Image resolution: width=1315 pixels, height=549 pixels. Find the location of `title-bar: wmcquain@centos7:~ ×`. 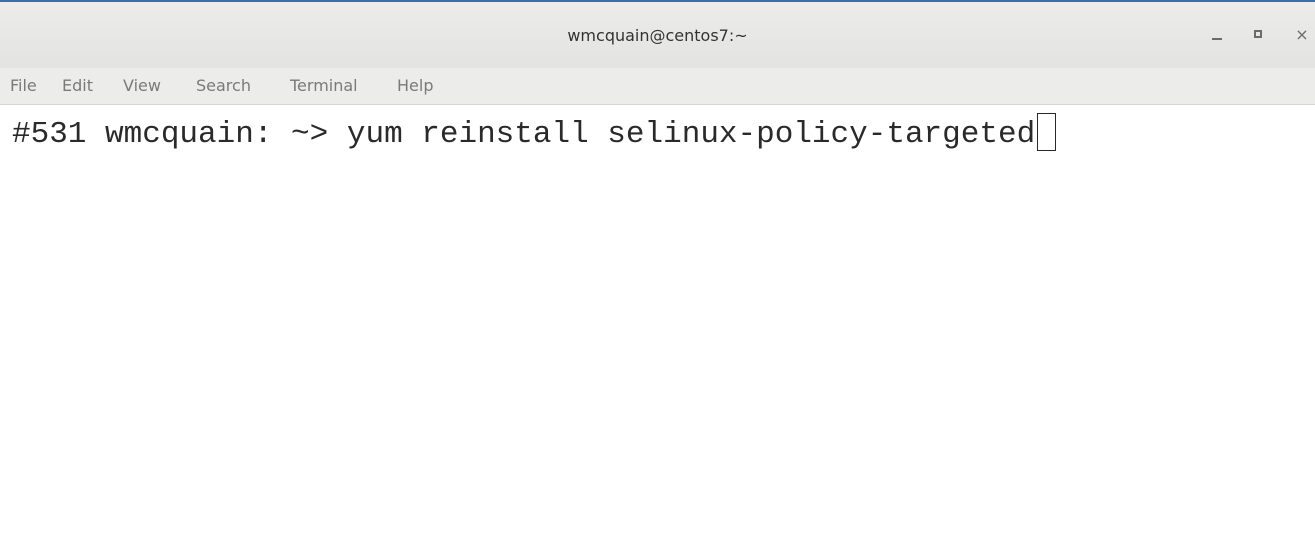

title-bar: wmcquain@centos7:~ × is located at coordinates (657, 34).